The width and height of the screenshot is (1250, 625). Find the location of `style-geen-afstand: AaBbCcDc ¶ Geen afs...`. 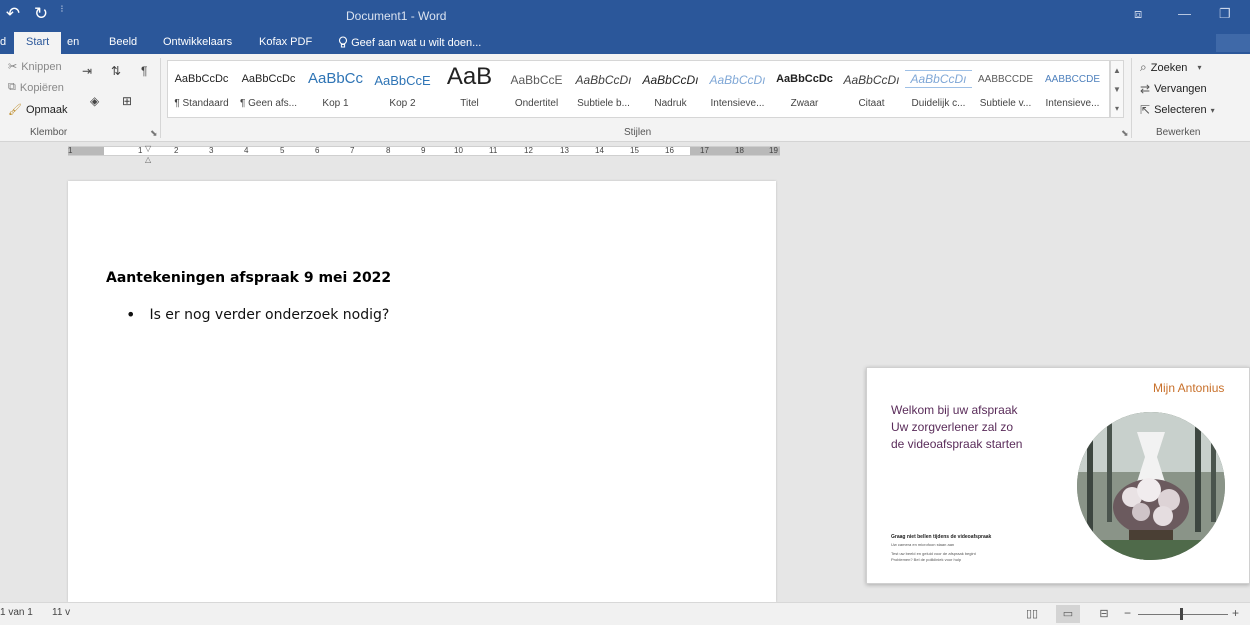

style-geen-afstand: AaBbCcDc ¶ Geen afs... is located at coordinates (268, 89).